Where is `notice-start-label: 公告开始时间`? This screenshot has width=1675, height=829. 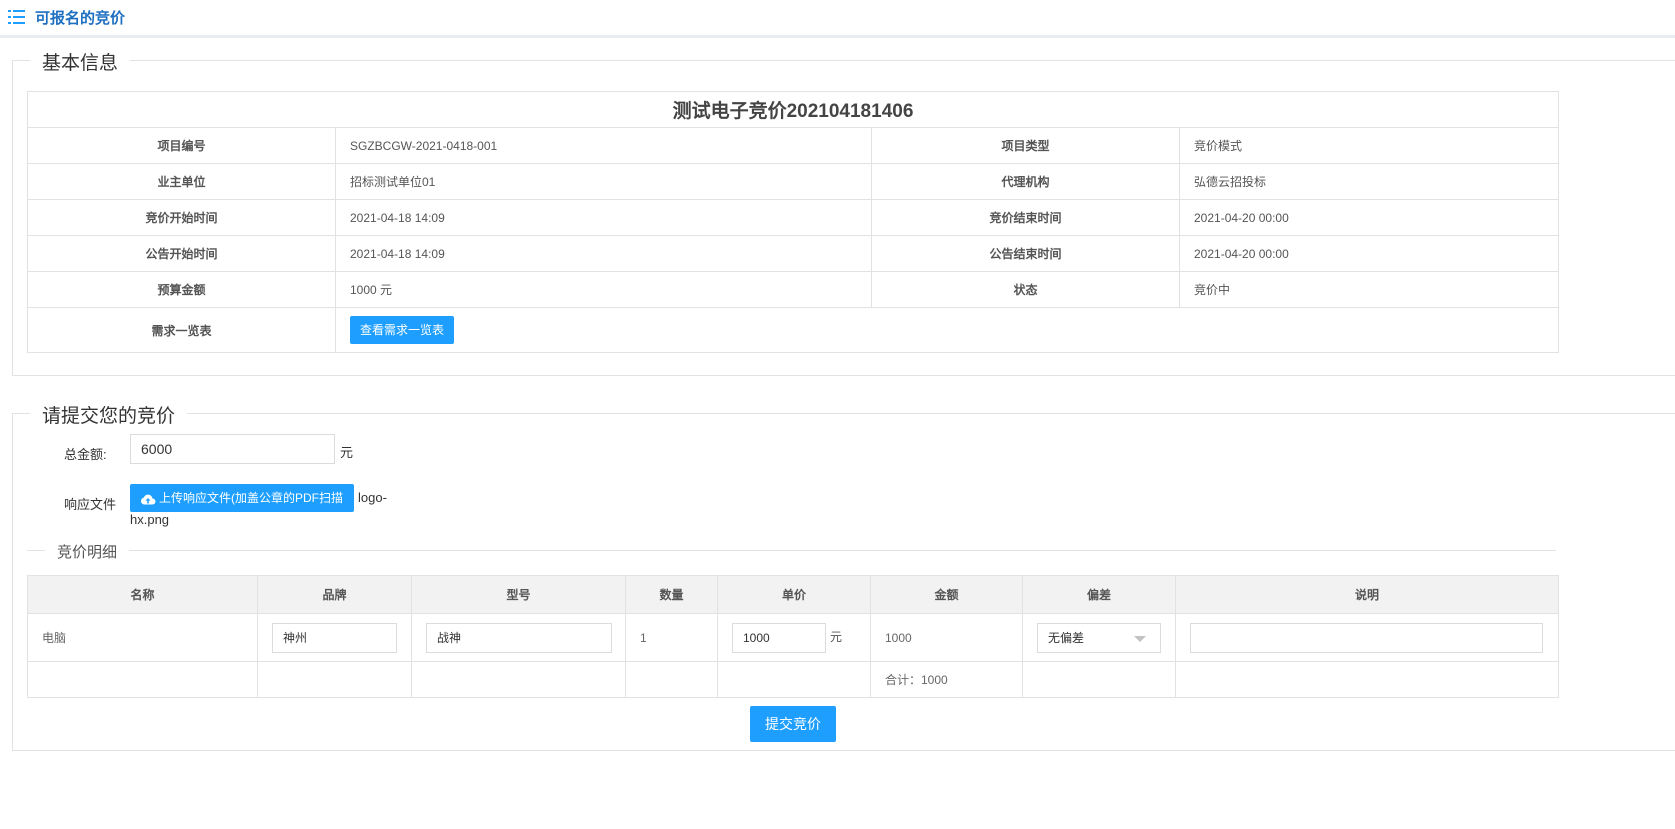
notice-start-label: 公告开始时间 is located at coordinates (181, 253).